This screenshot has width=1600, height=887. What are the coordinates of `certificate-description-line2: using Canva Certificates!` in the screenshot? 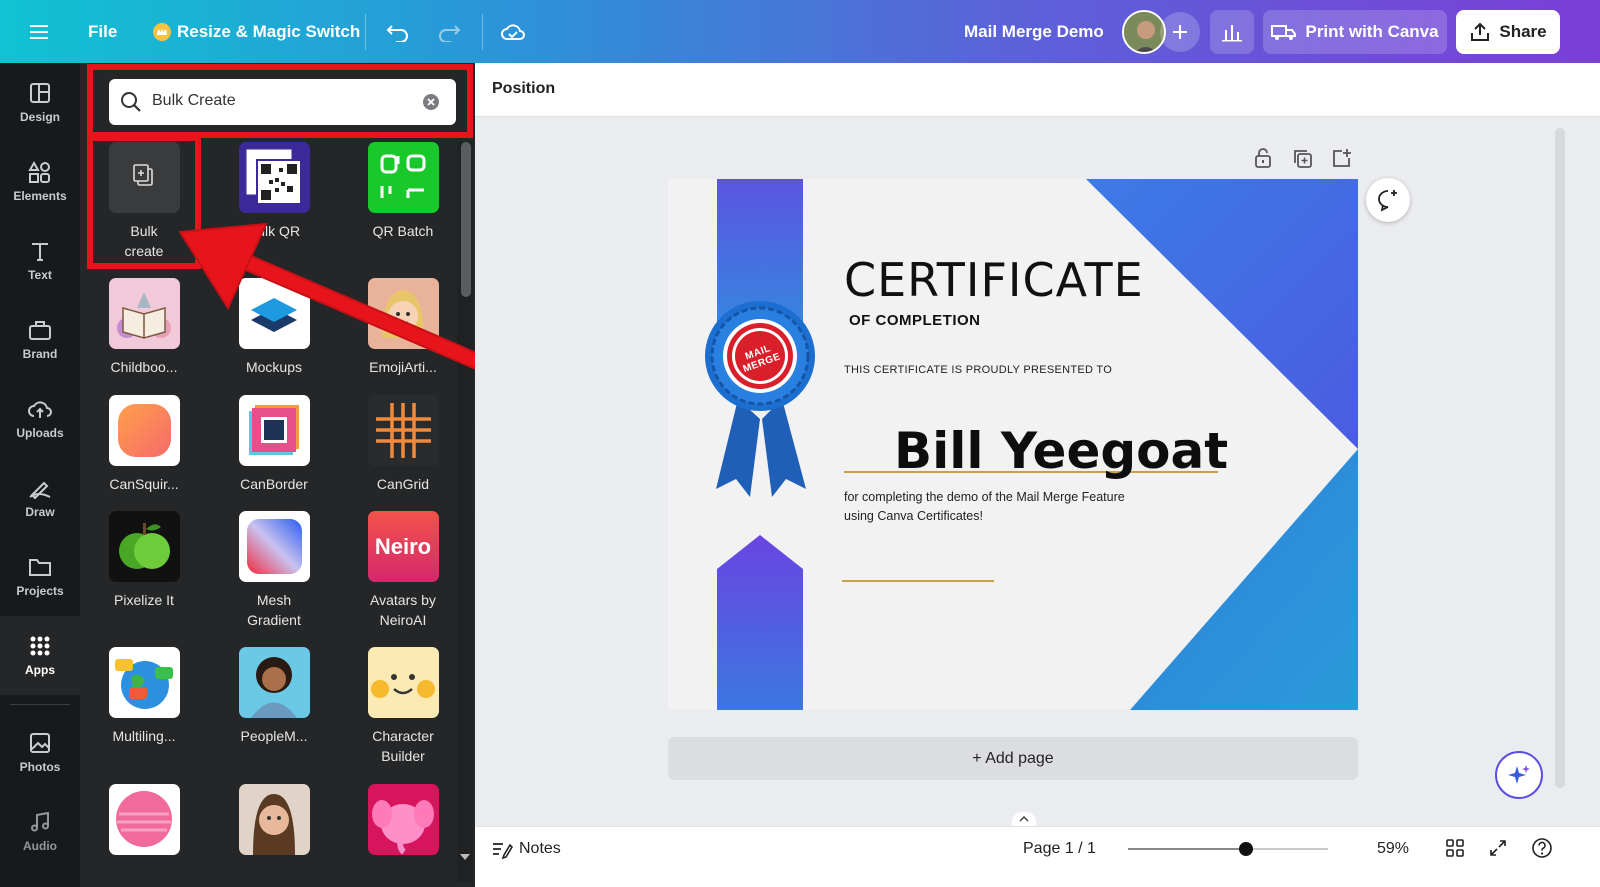 It's located at (913, 516).